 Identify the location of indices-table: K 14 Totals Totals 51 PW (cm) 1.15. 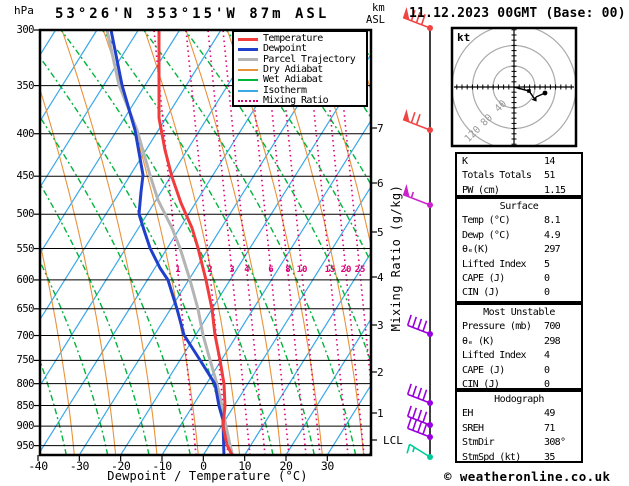
(519, 174).